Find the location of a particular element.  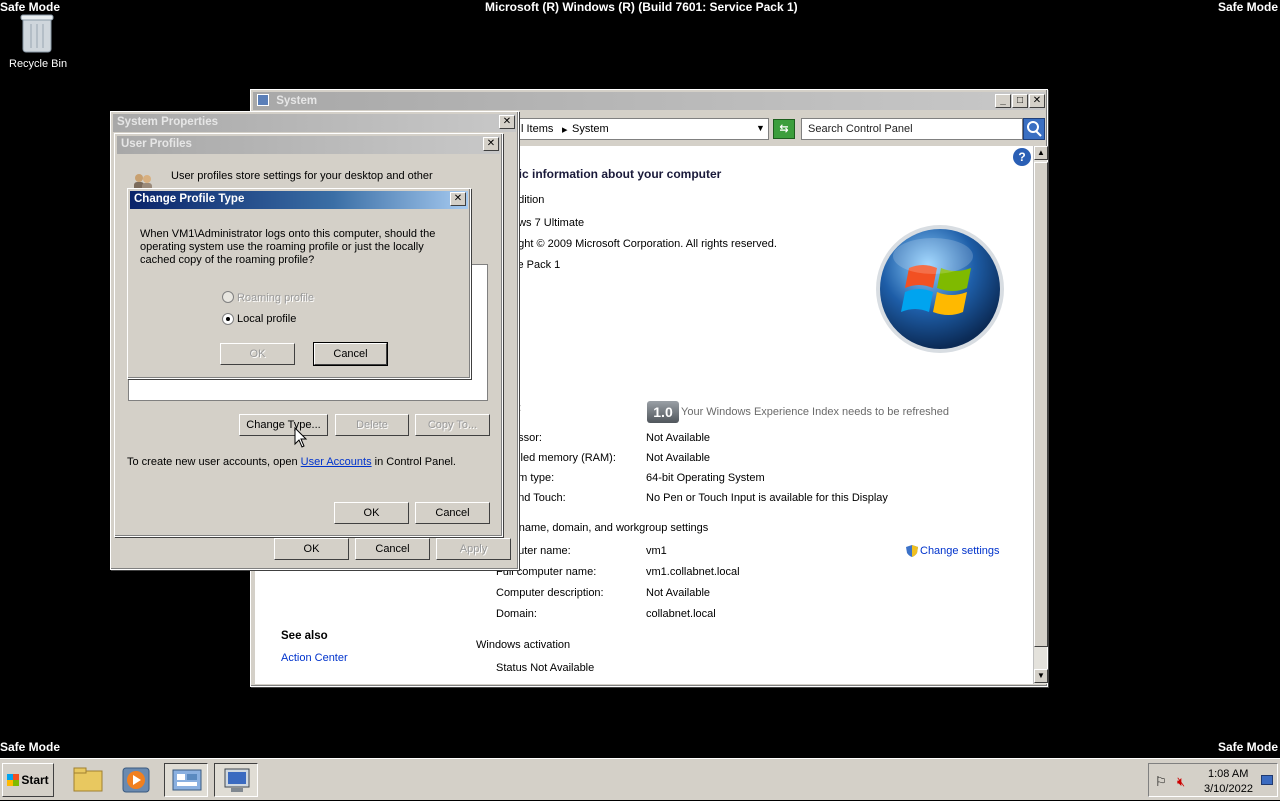

control-panel-icon is located at coordinates (187, 780).